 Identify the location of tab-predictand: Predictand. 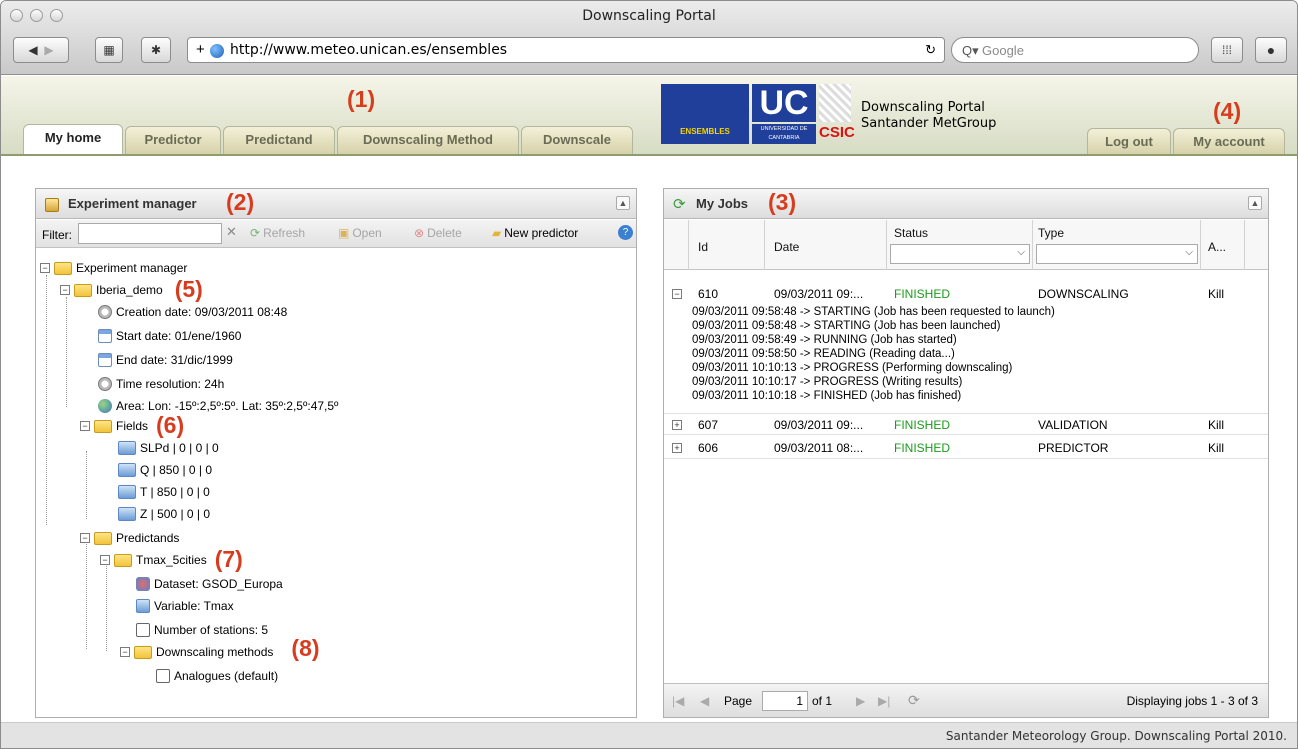
(279, 140).